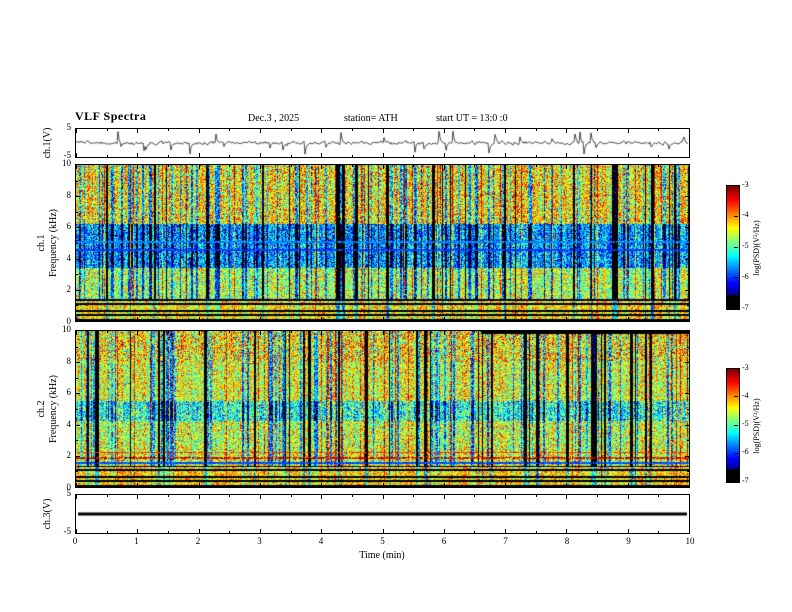 The width and height of the screenshot is (792, 612). I want to click on ch2-colorbar-tick-label-mark, so click(736, 453).